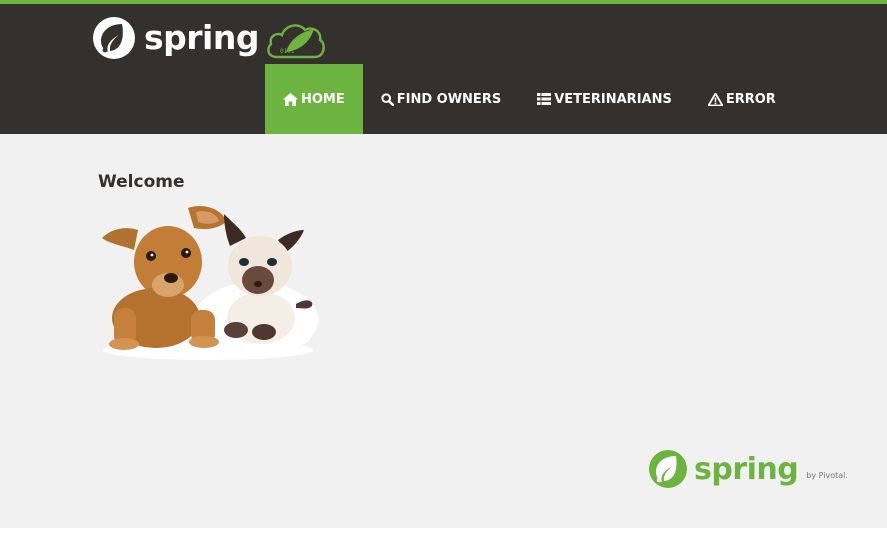 The height and width of the screenshot is (533, 887). I want to click on main-nav: HOME FIND OWNERS VETERINARIANS ERROR, so click(529, 99).